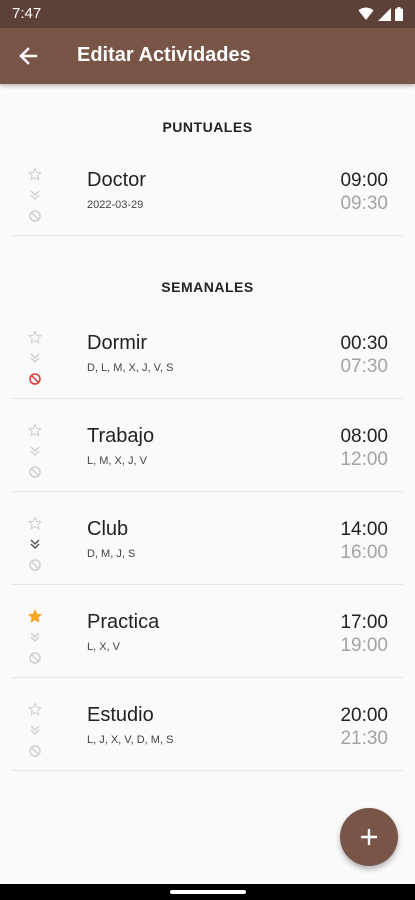 This screenshot has width=415, height=900. Describe the element at coordinates (364, 529) in the screenshot. I see `activity-start-time: 14:00` at that location.